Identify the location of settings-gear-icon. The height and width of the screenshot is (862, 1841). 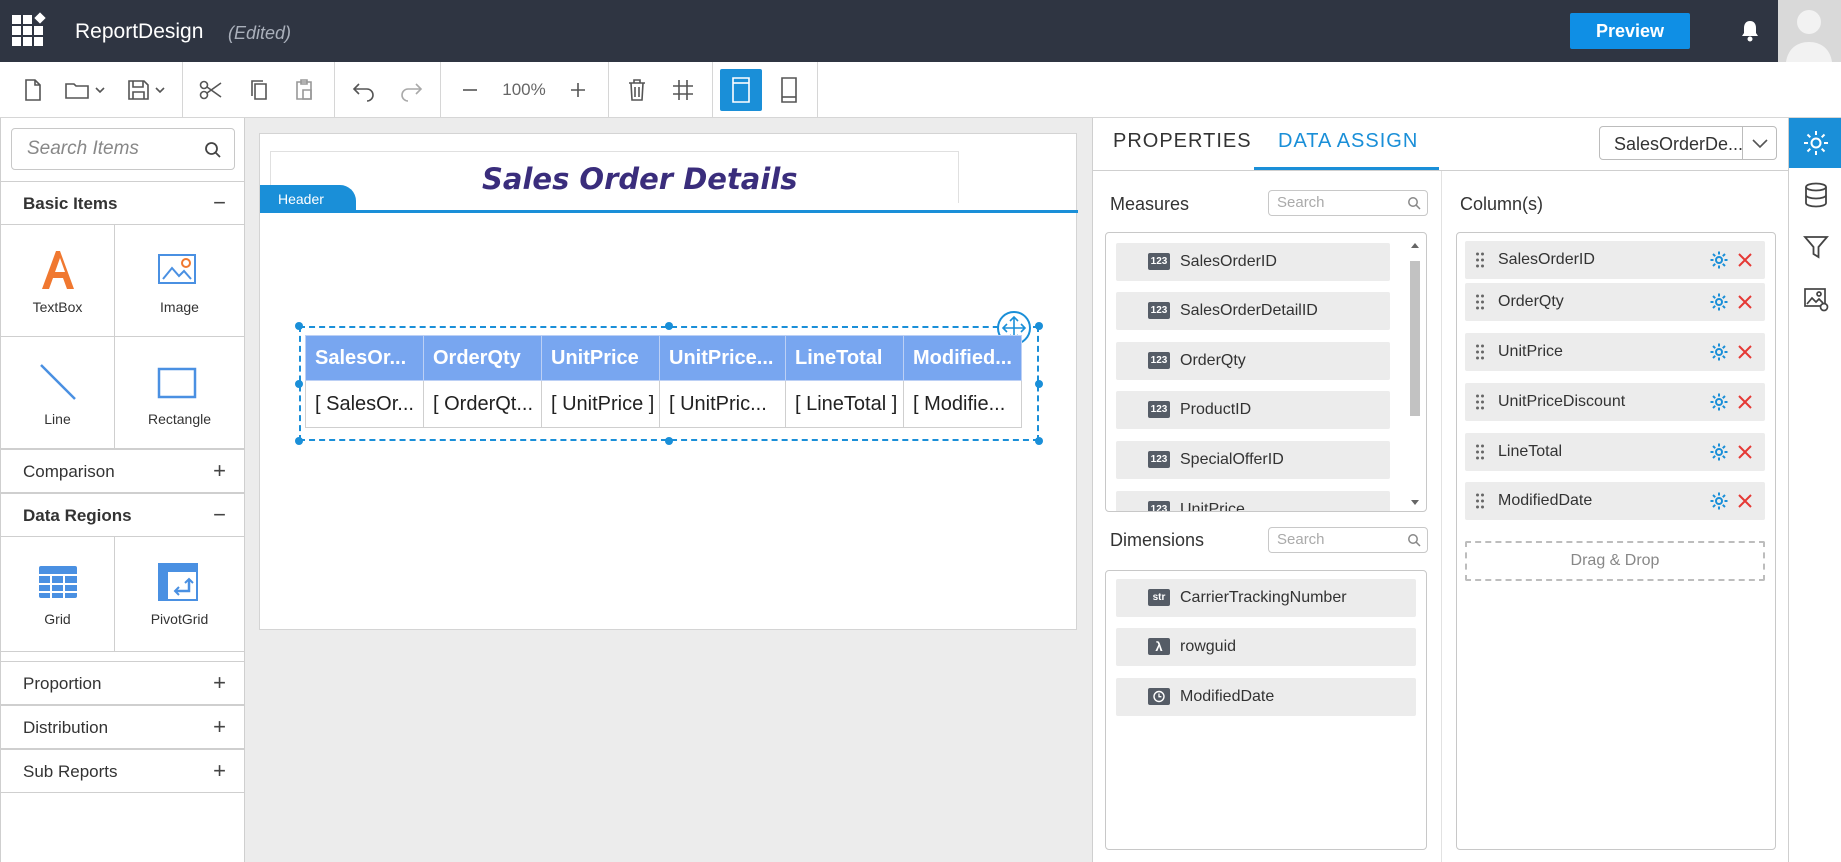
(1815, 143).